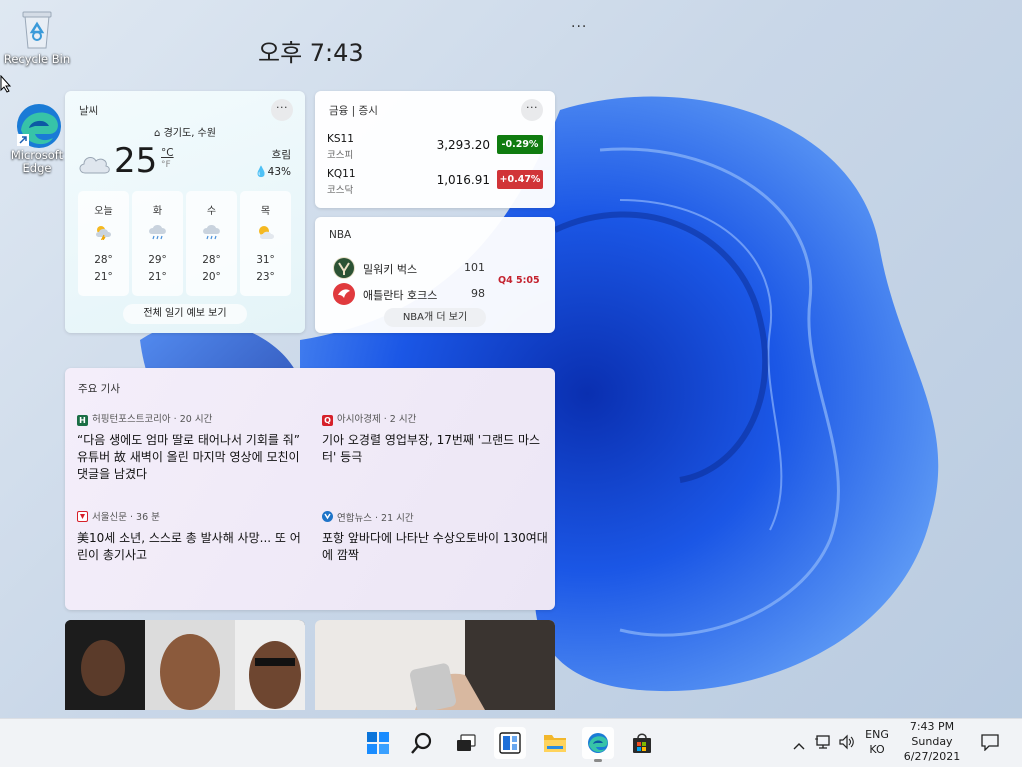 This screenshot has width=1022, height=767. I want to click on stock-name: 코스닥, so click(340, 190).